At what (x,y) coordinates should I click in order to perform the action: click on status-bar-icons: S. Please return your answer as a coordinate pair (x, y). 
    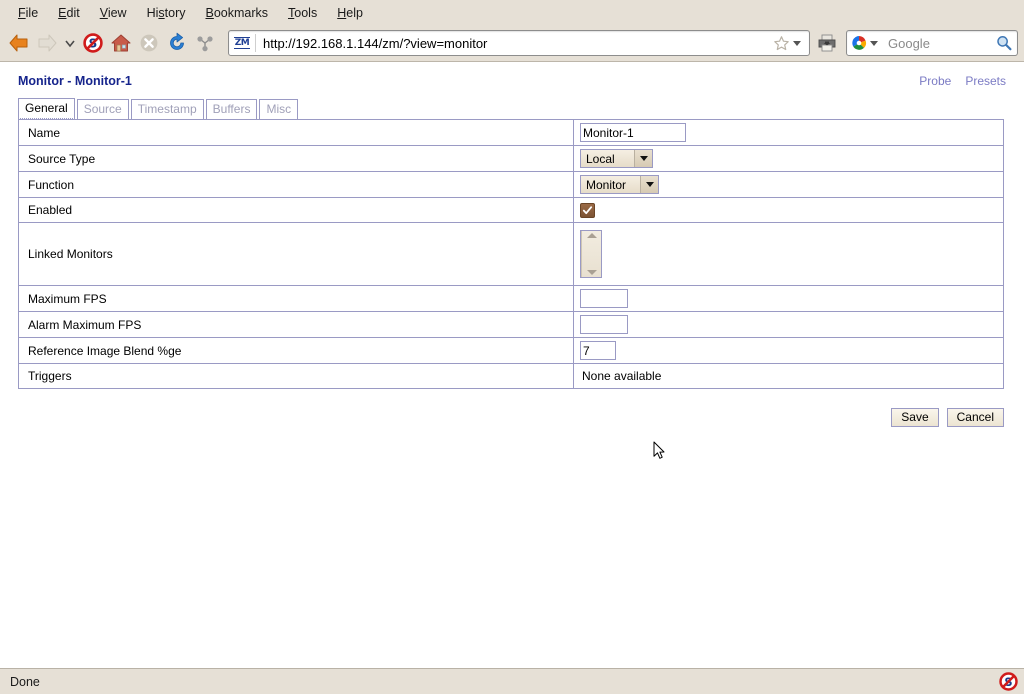
    Looking at the image, I should click on (1008, 681).